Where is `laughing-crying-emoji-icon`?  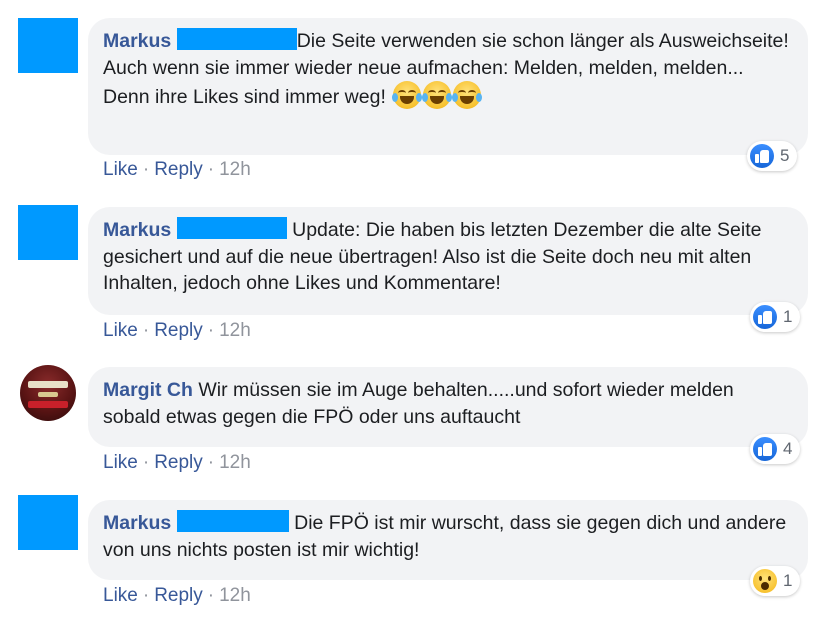
laughing-crying-emoji-icon is located at coordinates (437, 95).